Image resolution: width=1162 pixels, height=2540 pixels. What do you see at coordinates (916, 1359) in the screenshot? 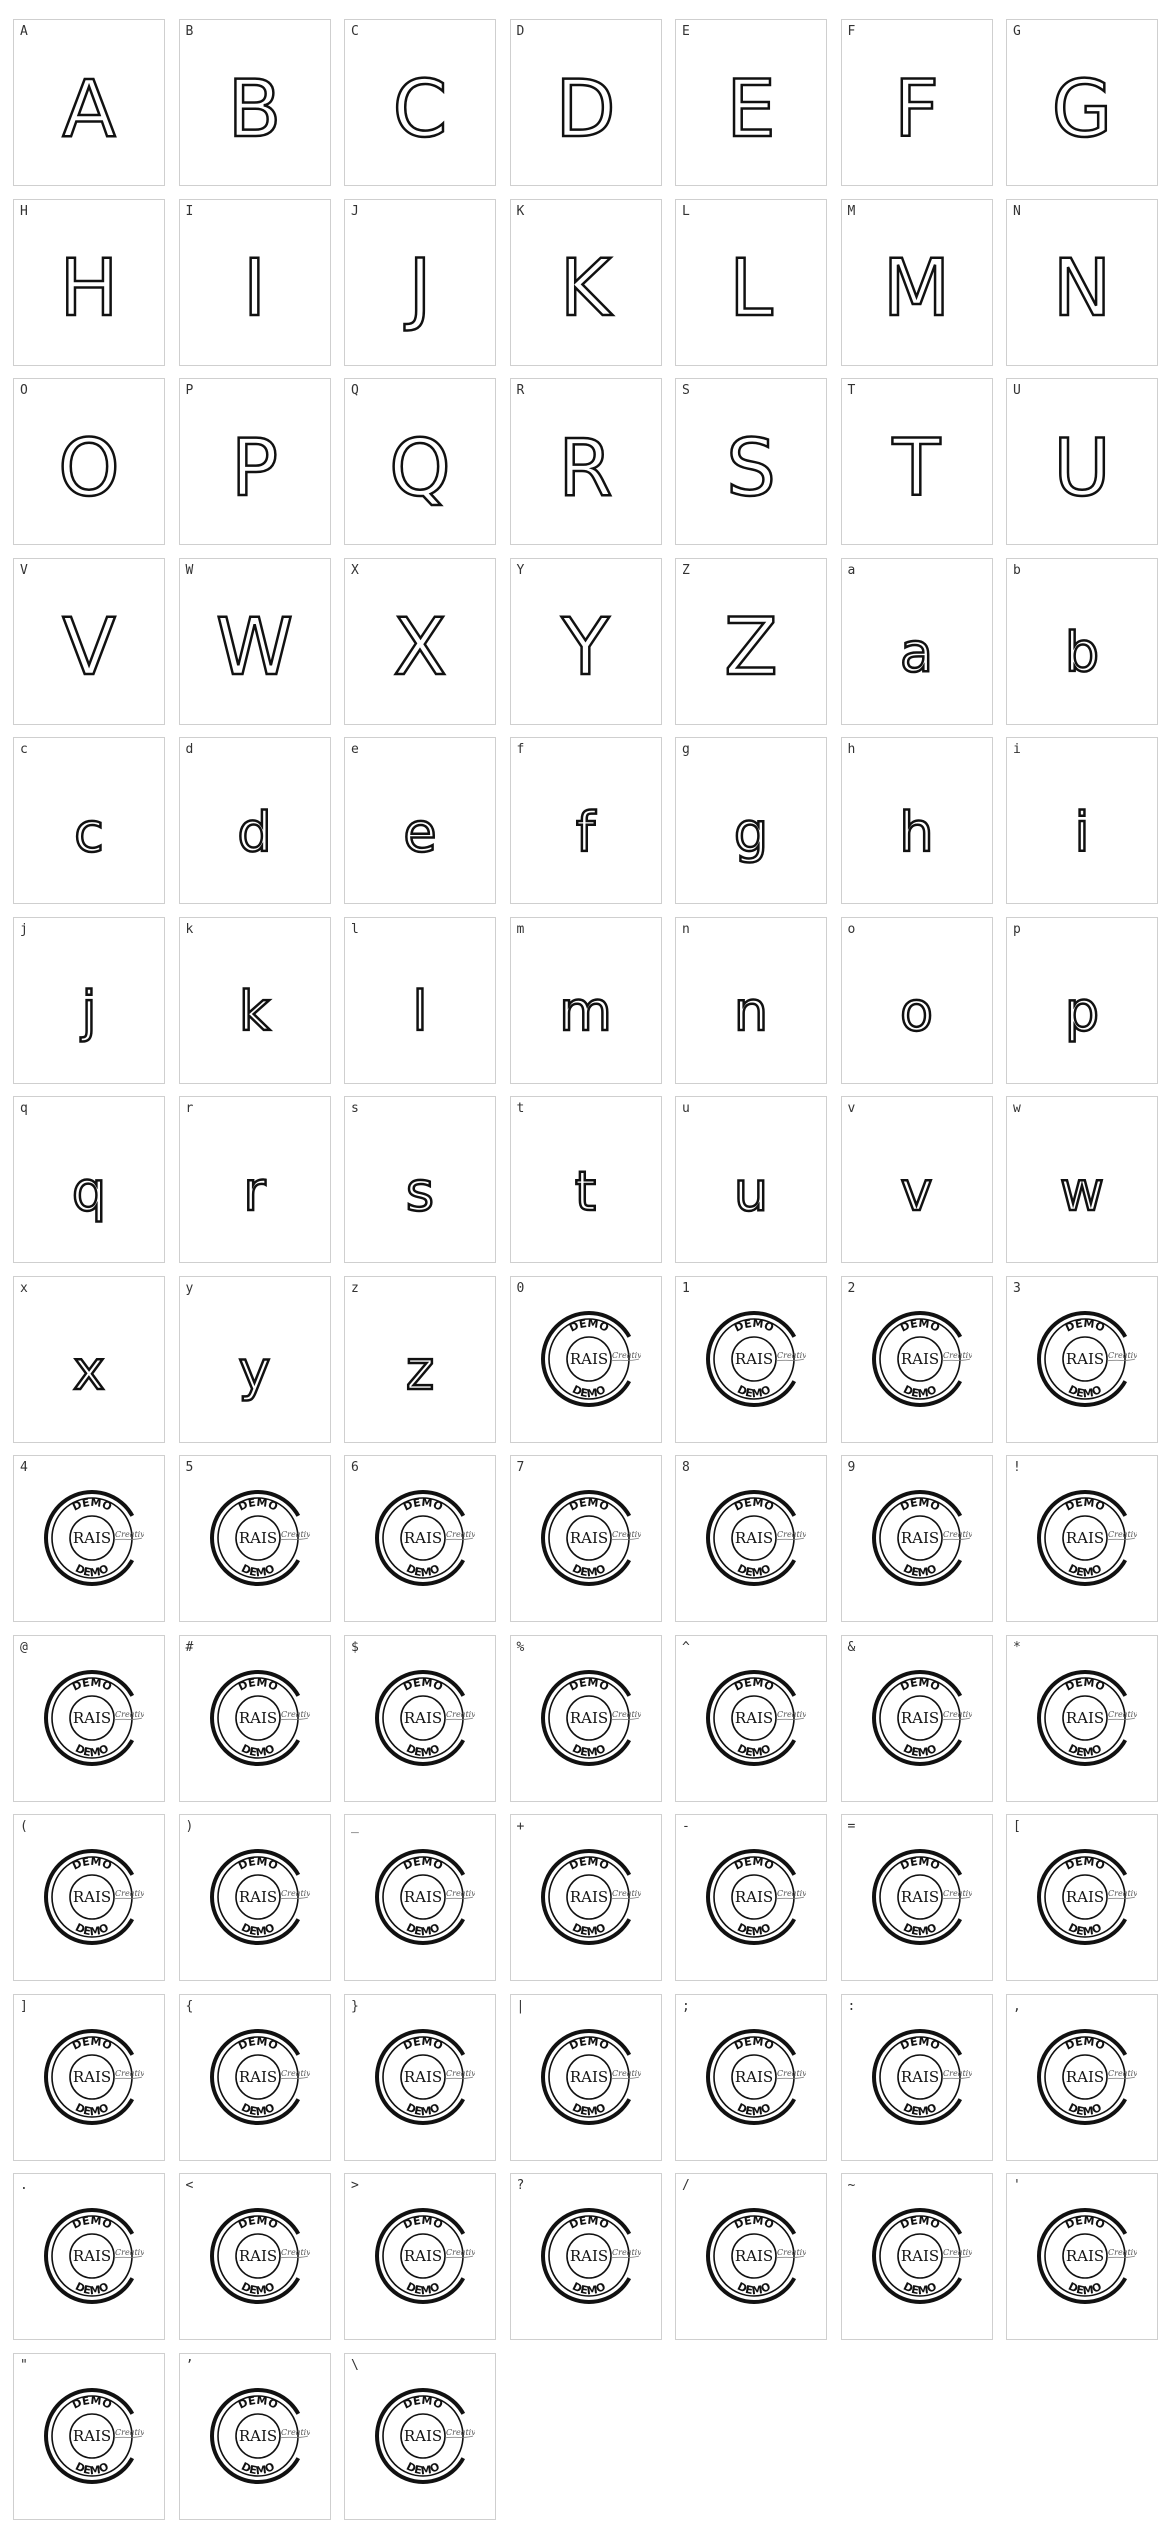
I see `glyph-cell: 2 DEMO DEMO RAIS Creative` at bounding box center [916, 1359].